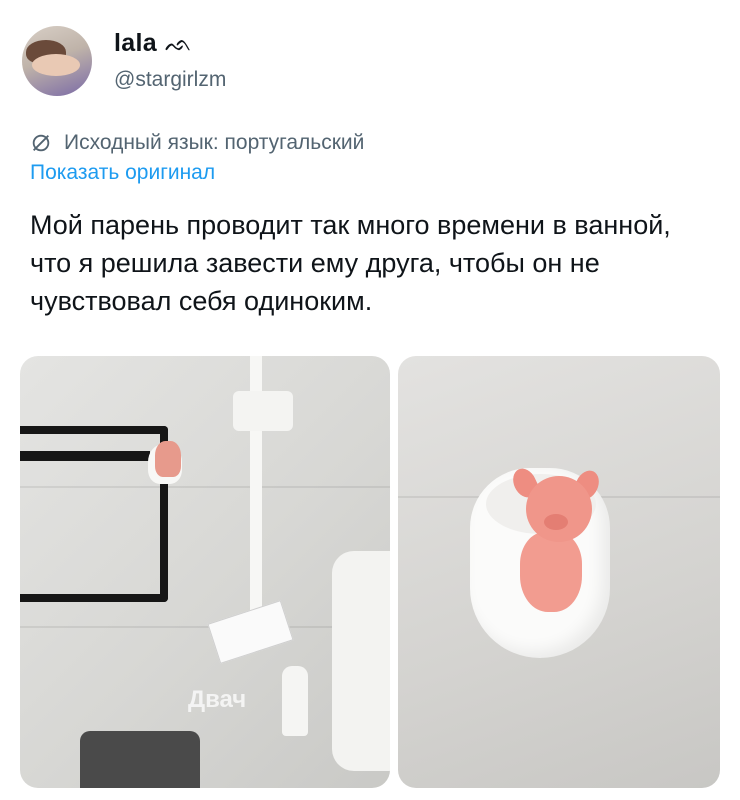 Image resolution: width=740 pixels, height=800 pixels. I want to click on shelf-bar, so click(85, 456).